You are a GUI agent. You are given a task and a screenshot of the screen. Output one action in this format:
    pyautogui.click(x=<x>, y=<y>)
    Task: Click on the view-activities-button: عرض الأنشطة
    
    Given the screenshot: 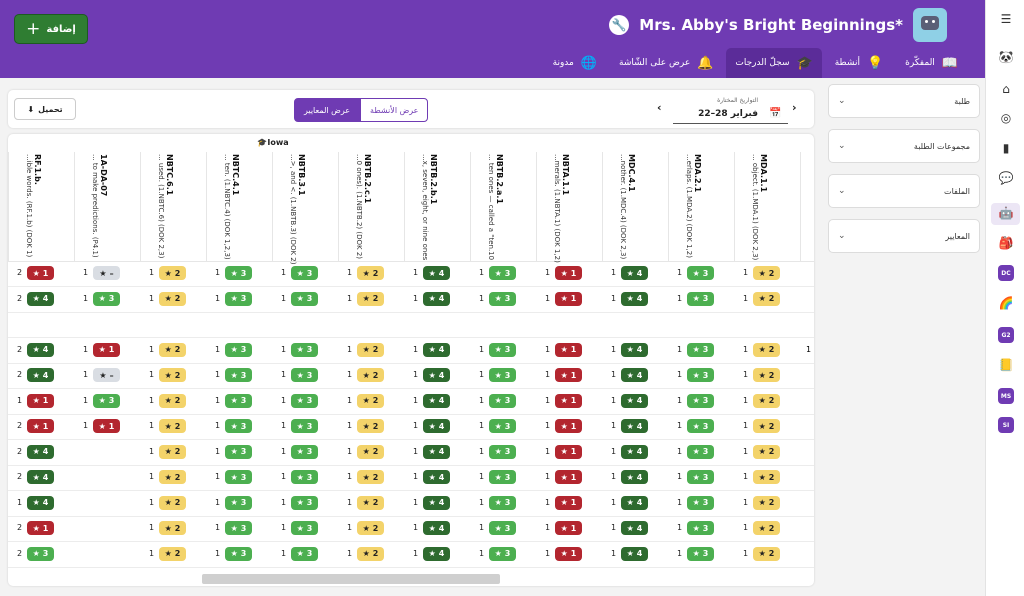 What is the action you would take?
    pyautogui.click(x=394, y=110)
    